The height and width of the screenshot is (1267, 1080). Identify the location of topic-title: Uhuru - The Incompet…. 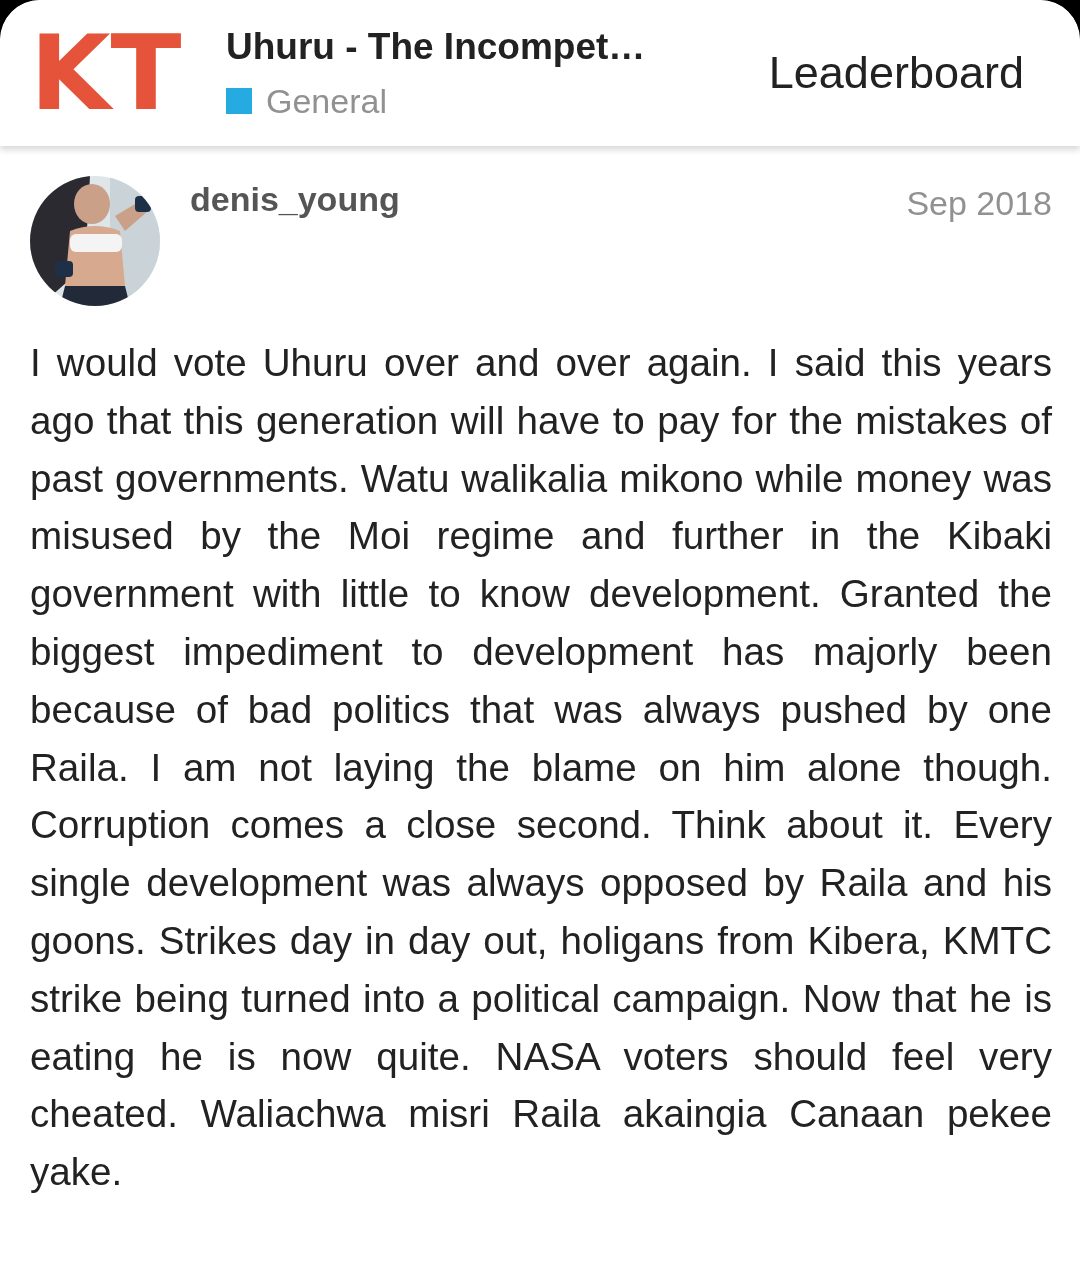
(497, 46).